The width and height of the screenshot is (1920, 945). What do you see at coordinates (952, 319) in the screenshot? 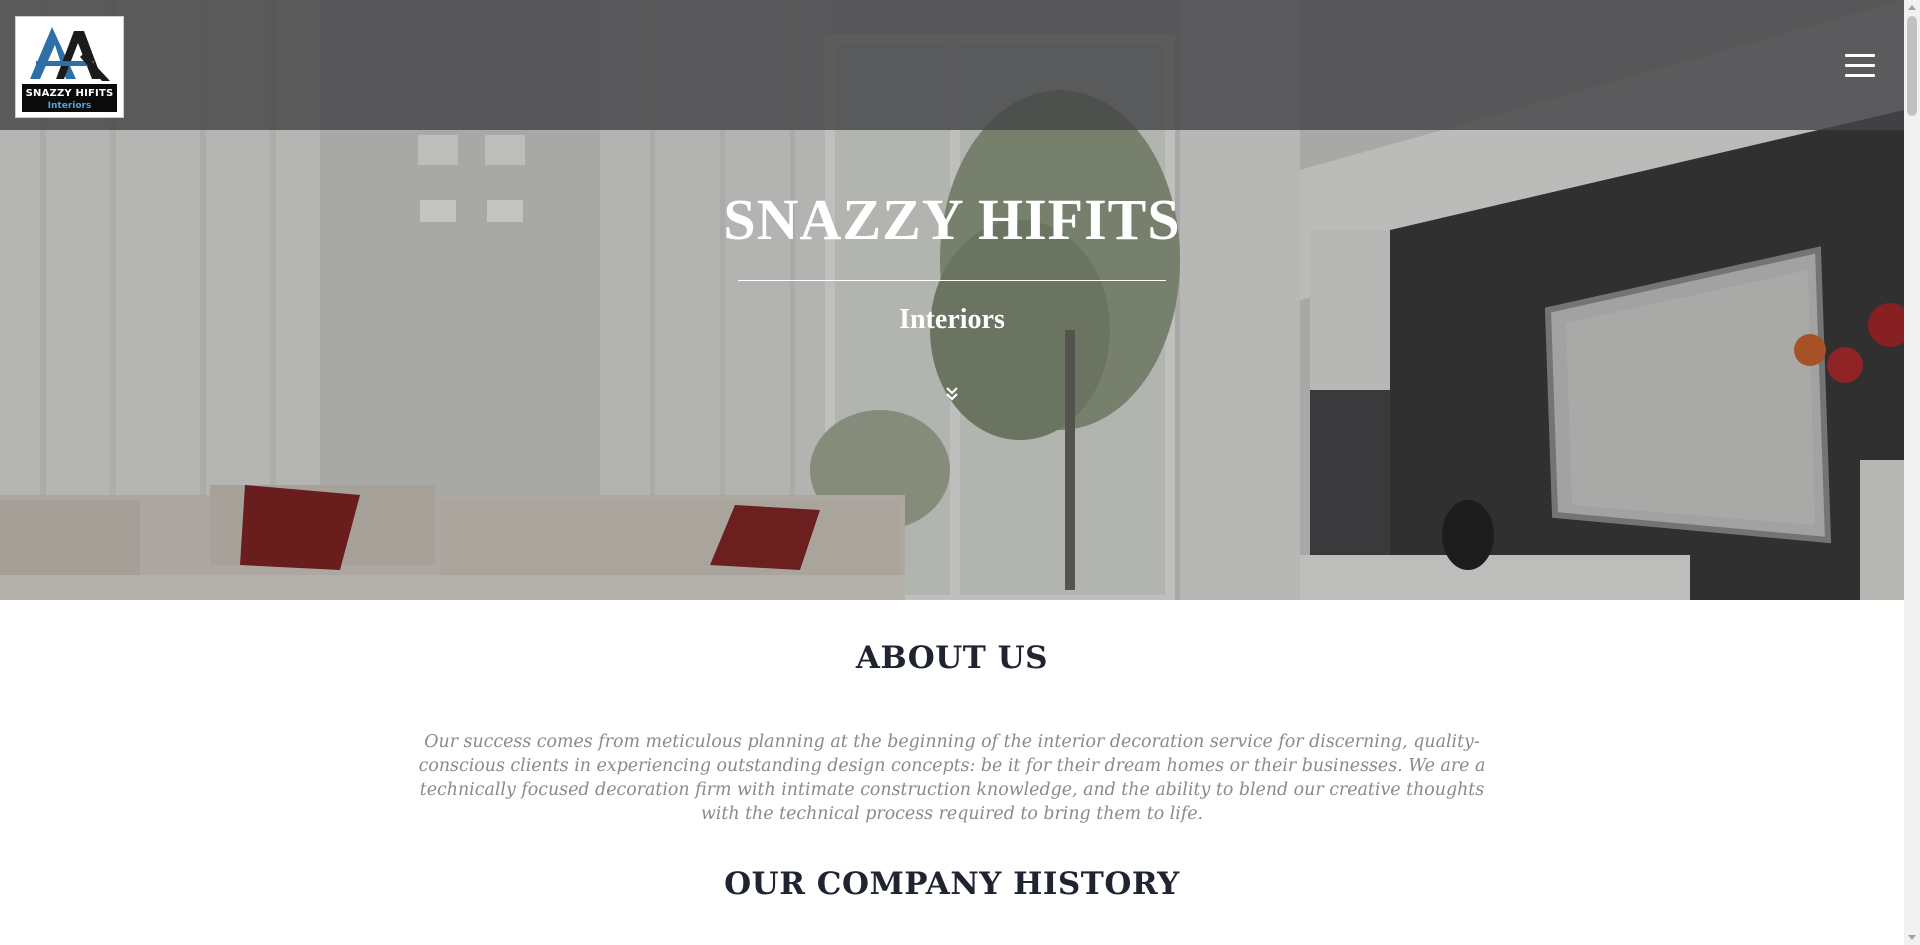
I see `hero-subtitle: Interiors` at bounding box center [952, 319].